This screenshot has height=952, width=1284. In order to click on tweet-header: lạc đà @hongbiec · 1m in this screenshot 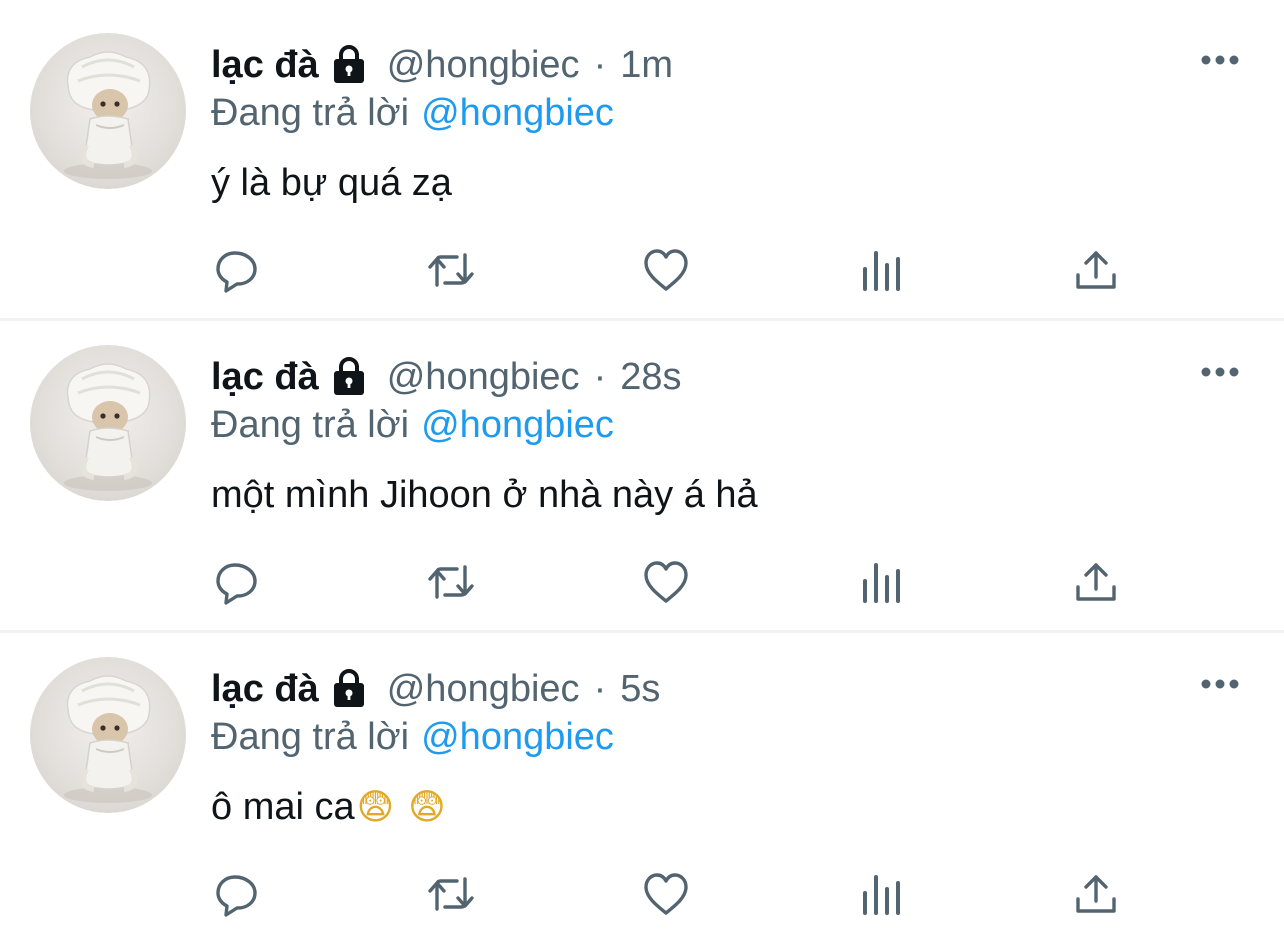, I will do `click(442, 65)`.